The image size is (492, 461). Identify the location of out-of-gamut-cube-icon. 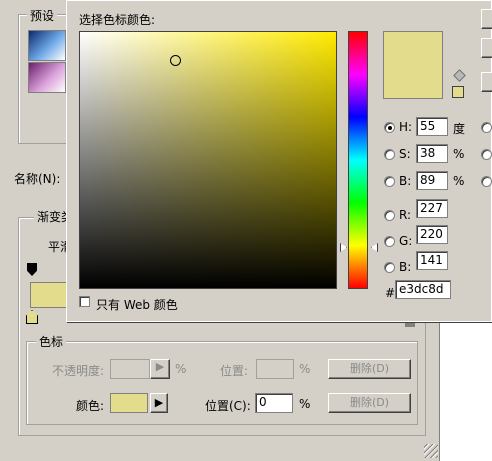
(459, 75).